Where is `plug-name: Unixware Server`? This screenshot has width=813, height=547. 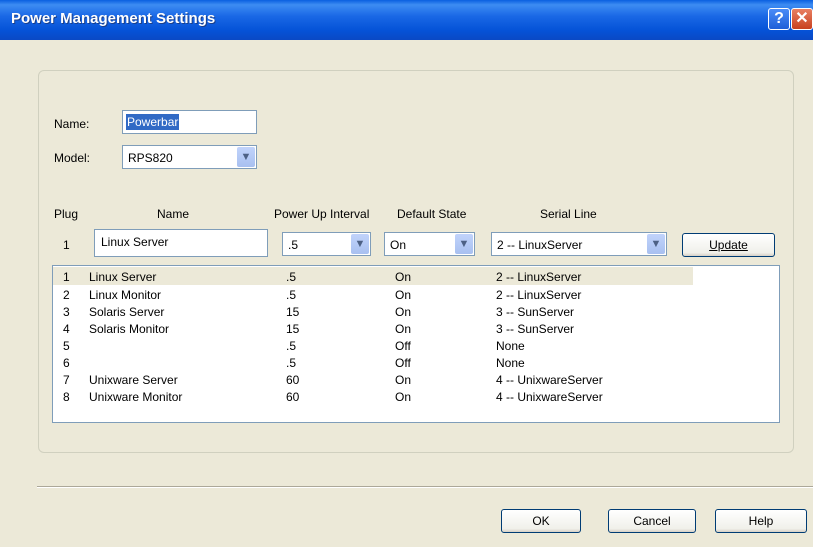 plug-name: Unixware Server is located at coordinates (133, 380).